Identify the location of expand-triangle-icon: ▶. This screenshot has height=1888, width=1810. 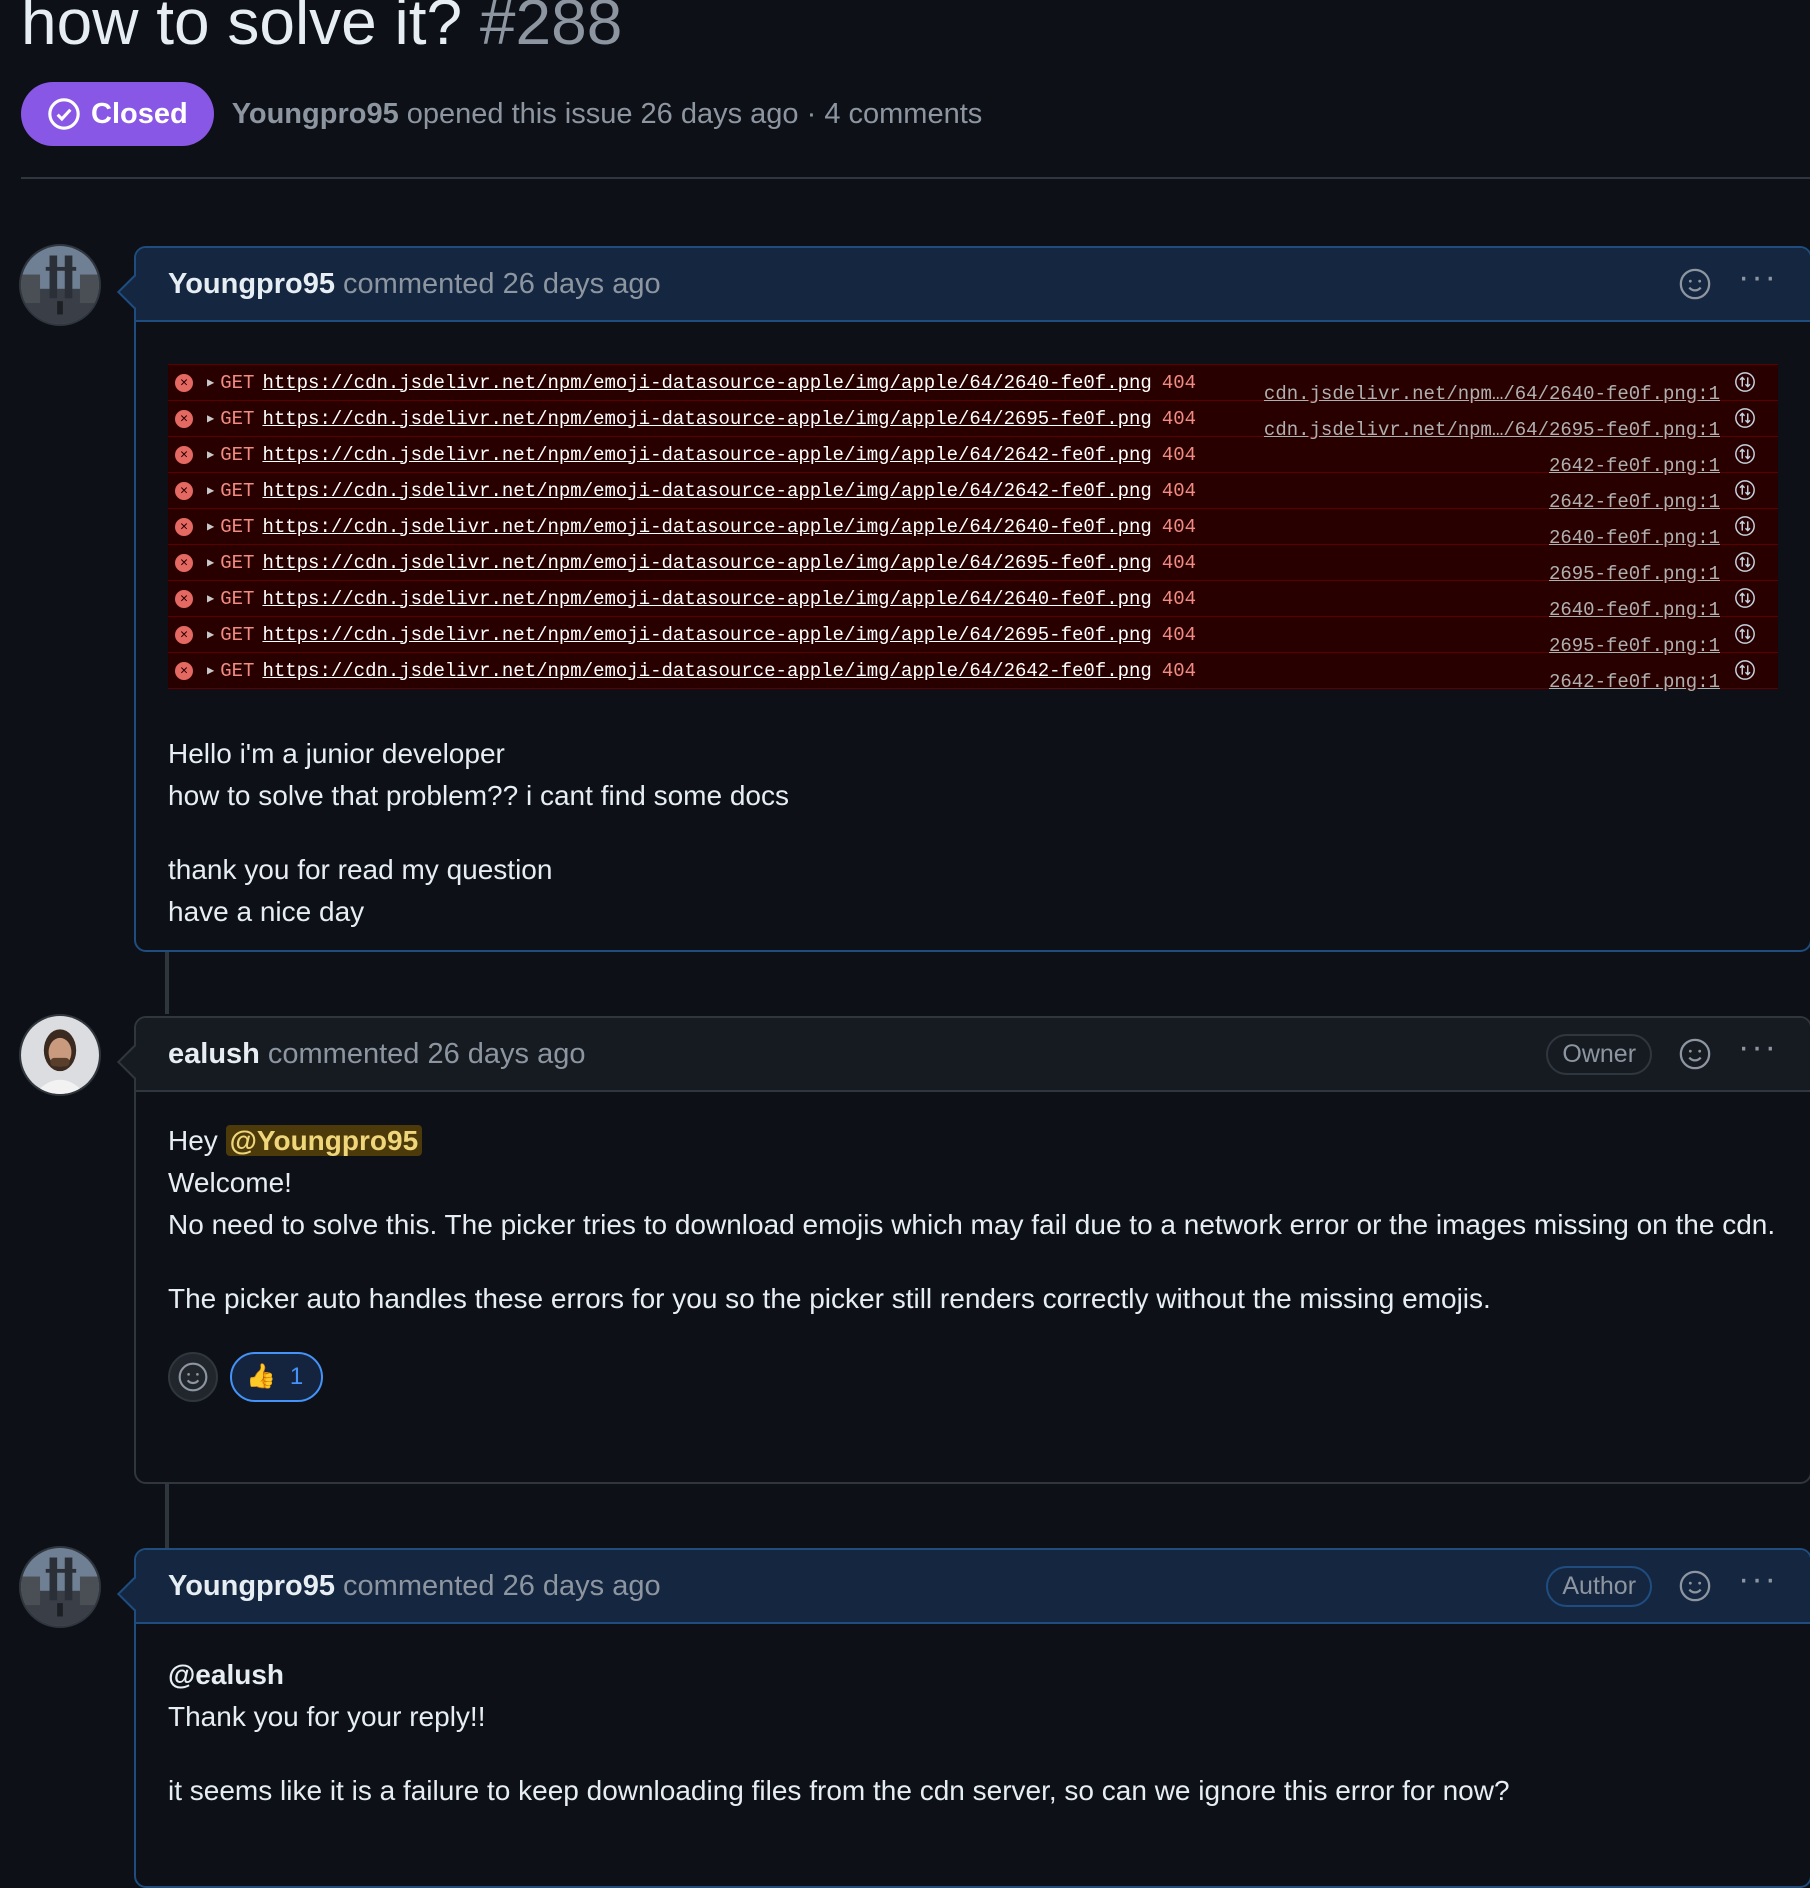
(211, 670).